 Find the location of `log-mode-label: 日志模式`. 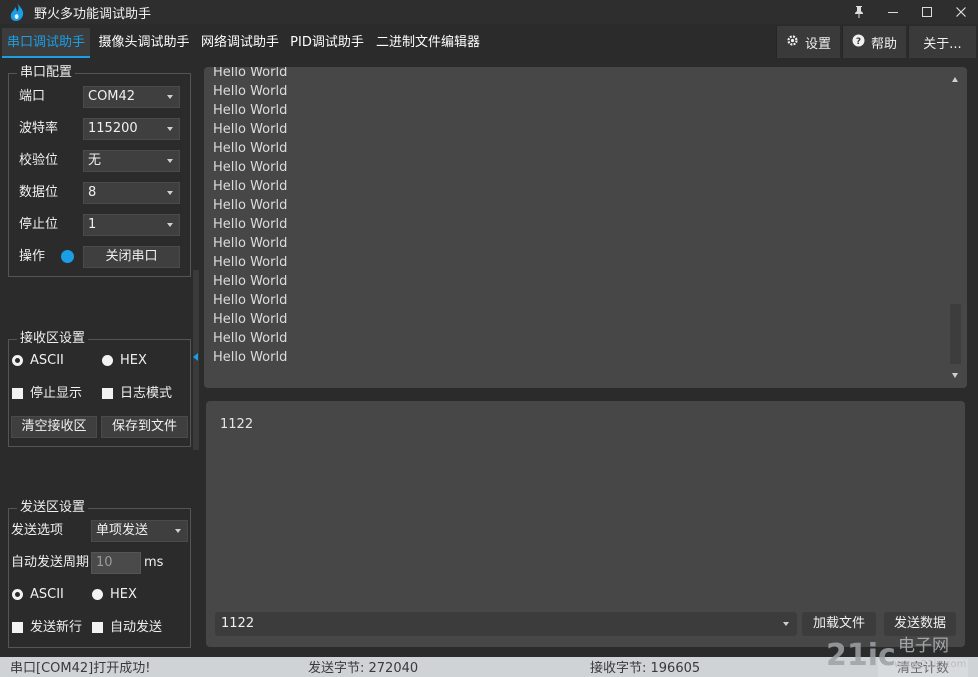

log-mode-label: 日志模式 is located at coordinates (146, 393).